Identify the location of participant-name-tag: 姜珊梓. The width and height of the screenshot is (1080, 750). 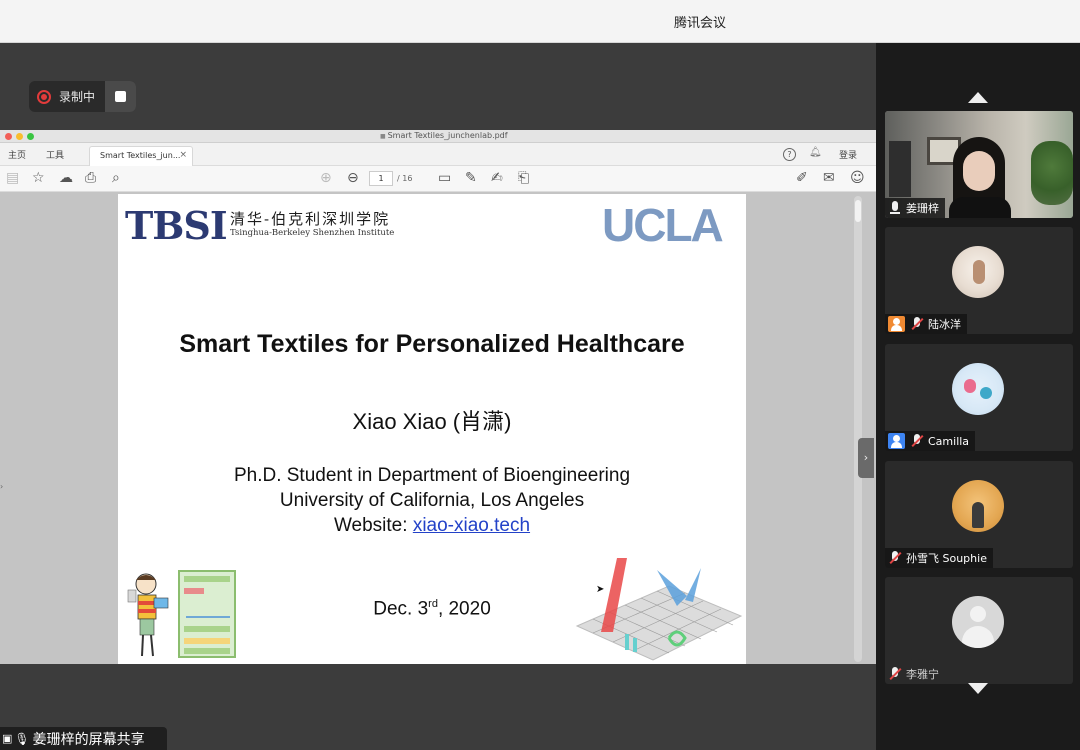
(915, 208).